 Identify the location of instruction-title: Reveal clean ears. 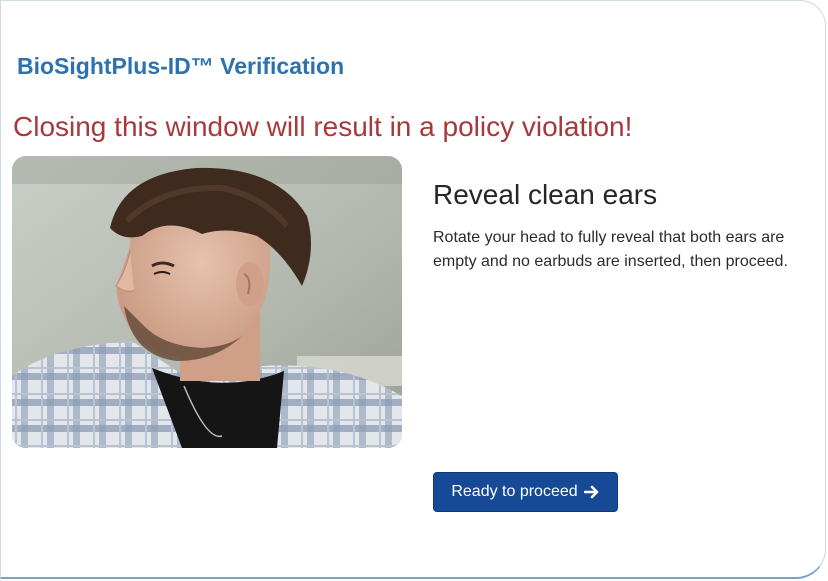
(545, 194).